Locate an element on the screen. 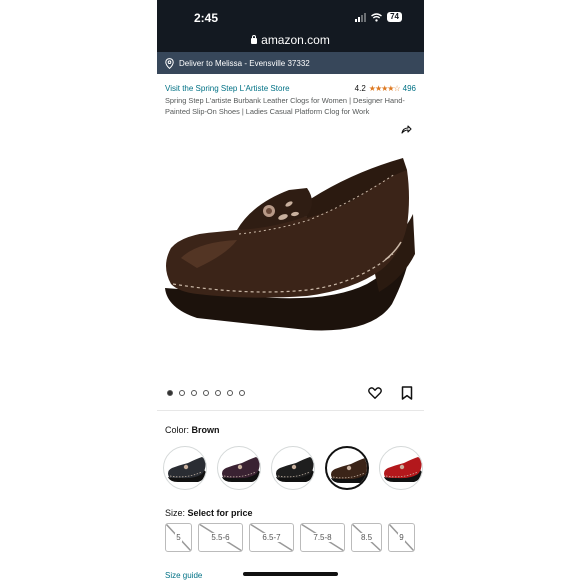  size-option: 5.5-6 is located at coordinates (220, 537).